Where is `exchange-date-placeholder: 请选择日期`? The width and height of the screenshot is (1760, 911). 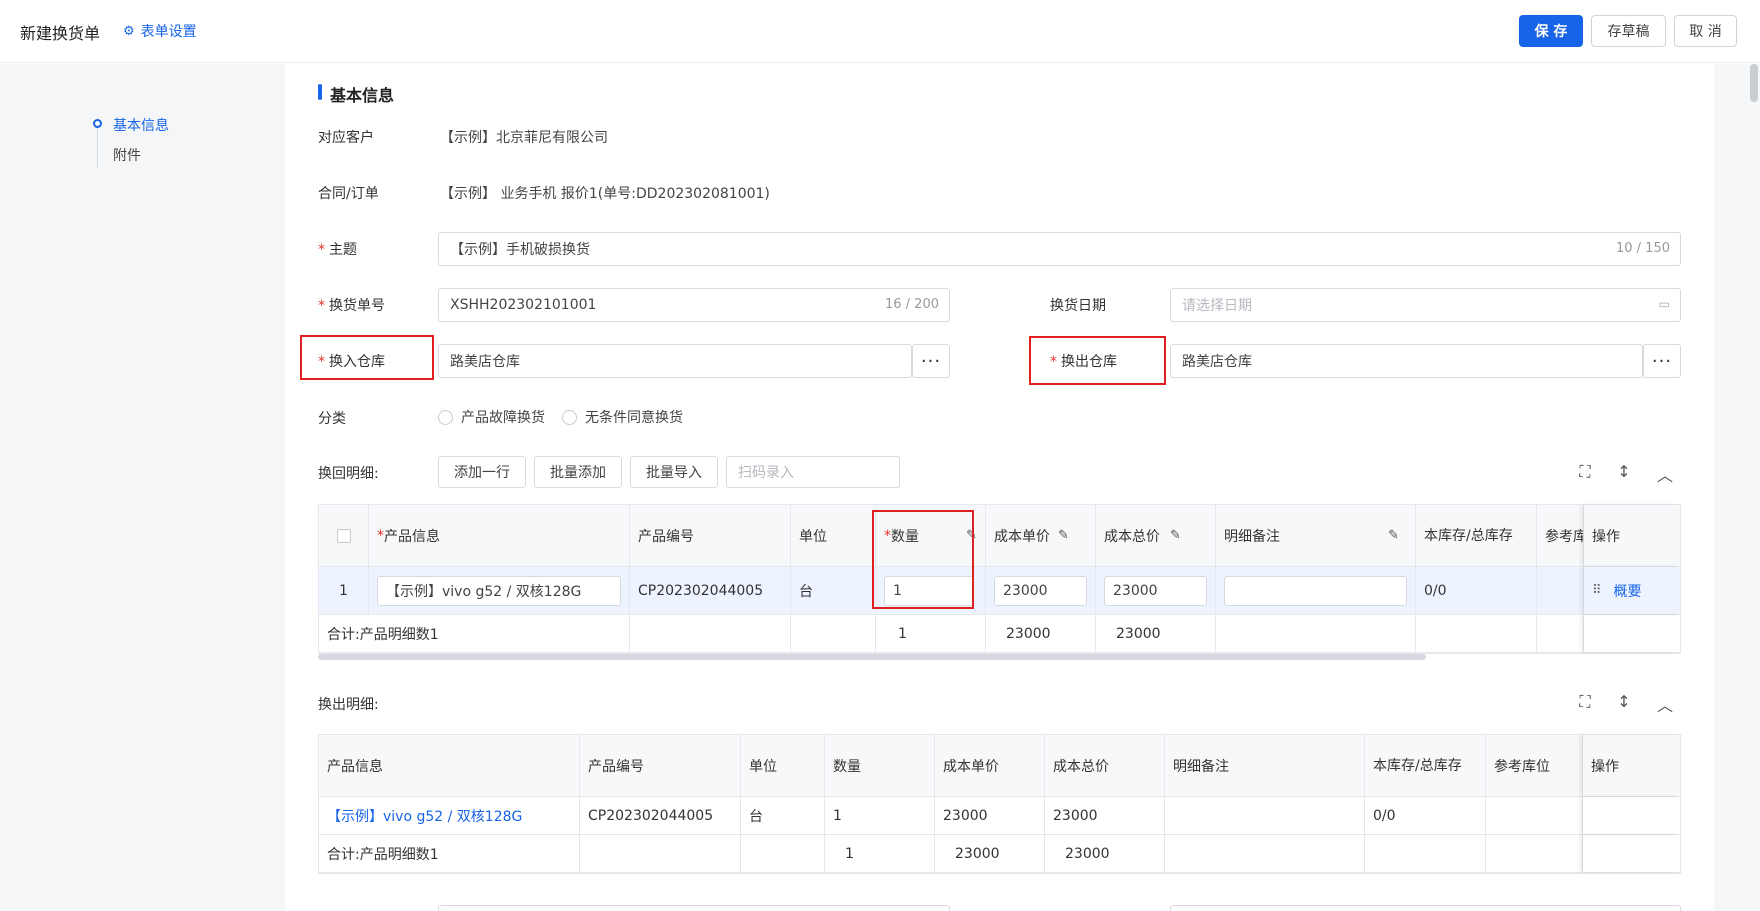 exchange-date-placeholder: 请选择日期 is located at coordinates (1217, 306).